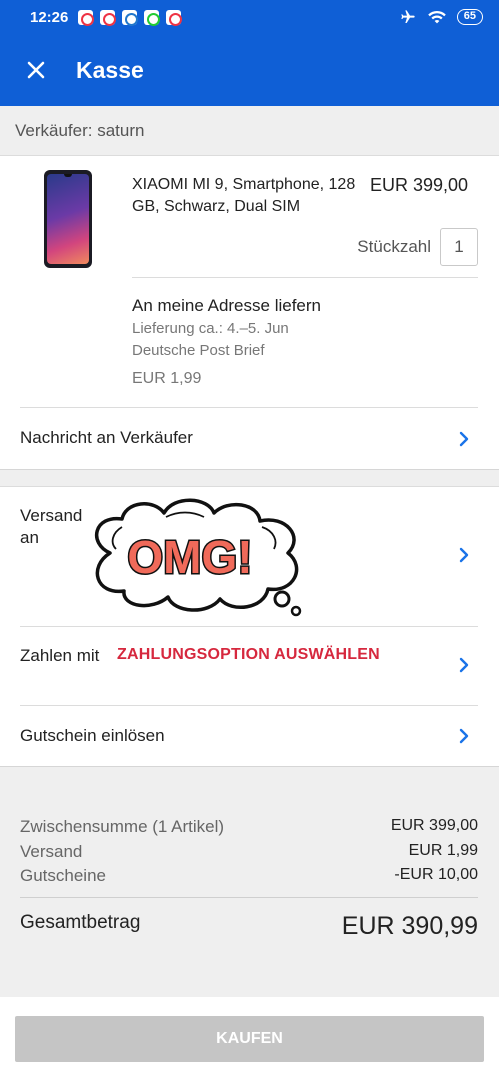 This screenshot has width=499, height=1080. Describe the element at coordinates (459, 247) in the screenshot. I see `quantity-input: 1` at that location.